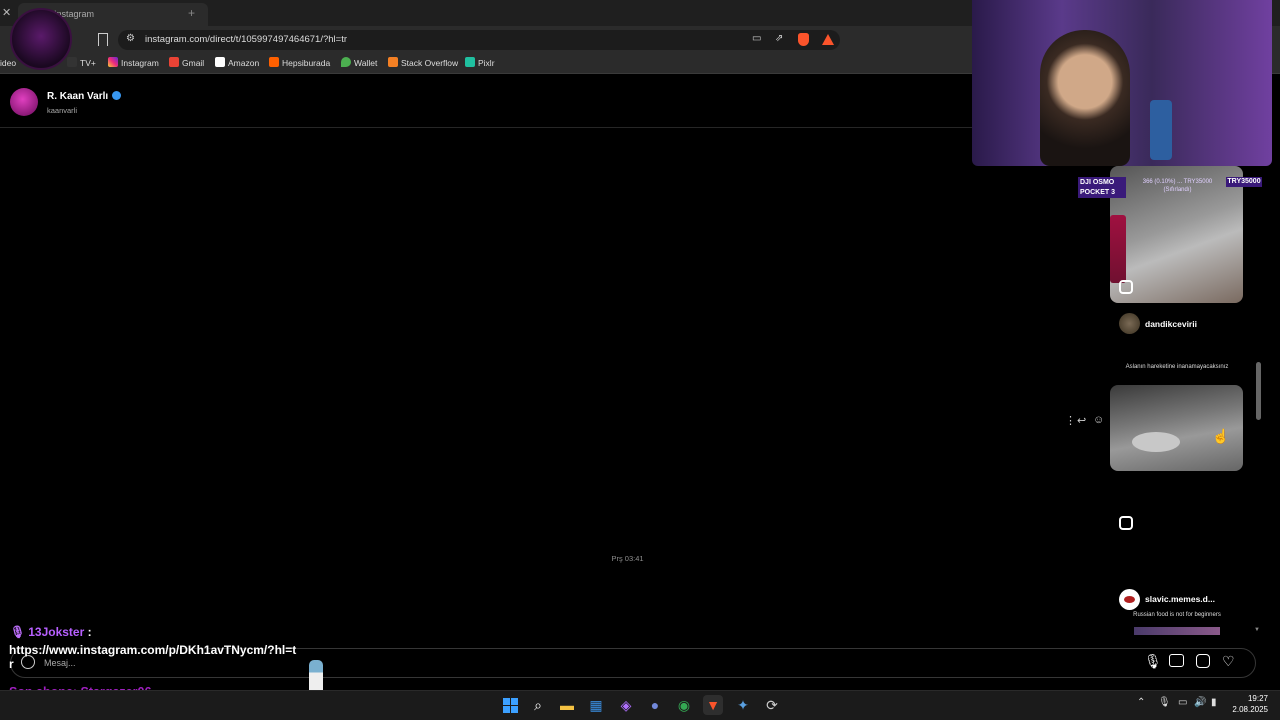 Image resolution: width=1280 pixels, height=720 pixels. I want to click on site-settings-icon: ⚙, so click(130, 38).